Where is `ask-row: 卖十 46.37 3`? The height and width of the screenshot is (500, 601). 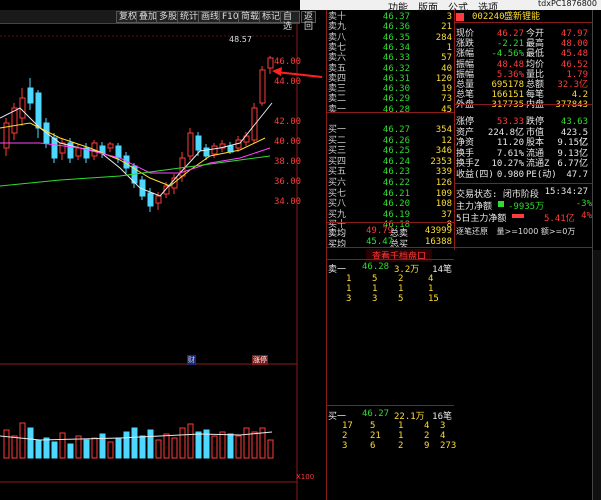 ask-row: 卖十 46.37 3 is located at coordinates (390, 17).